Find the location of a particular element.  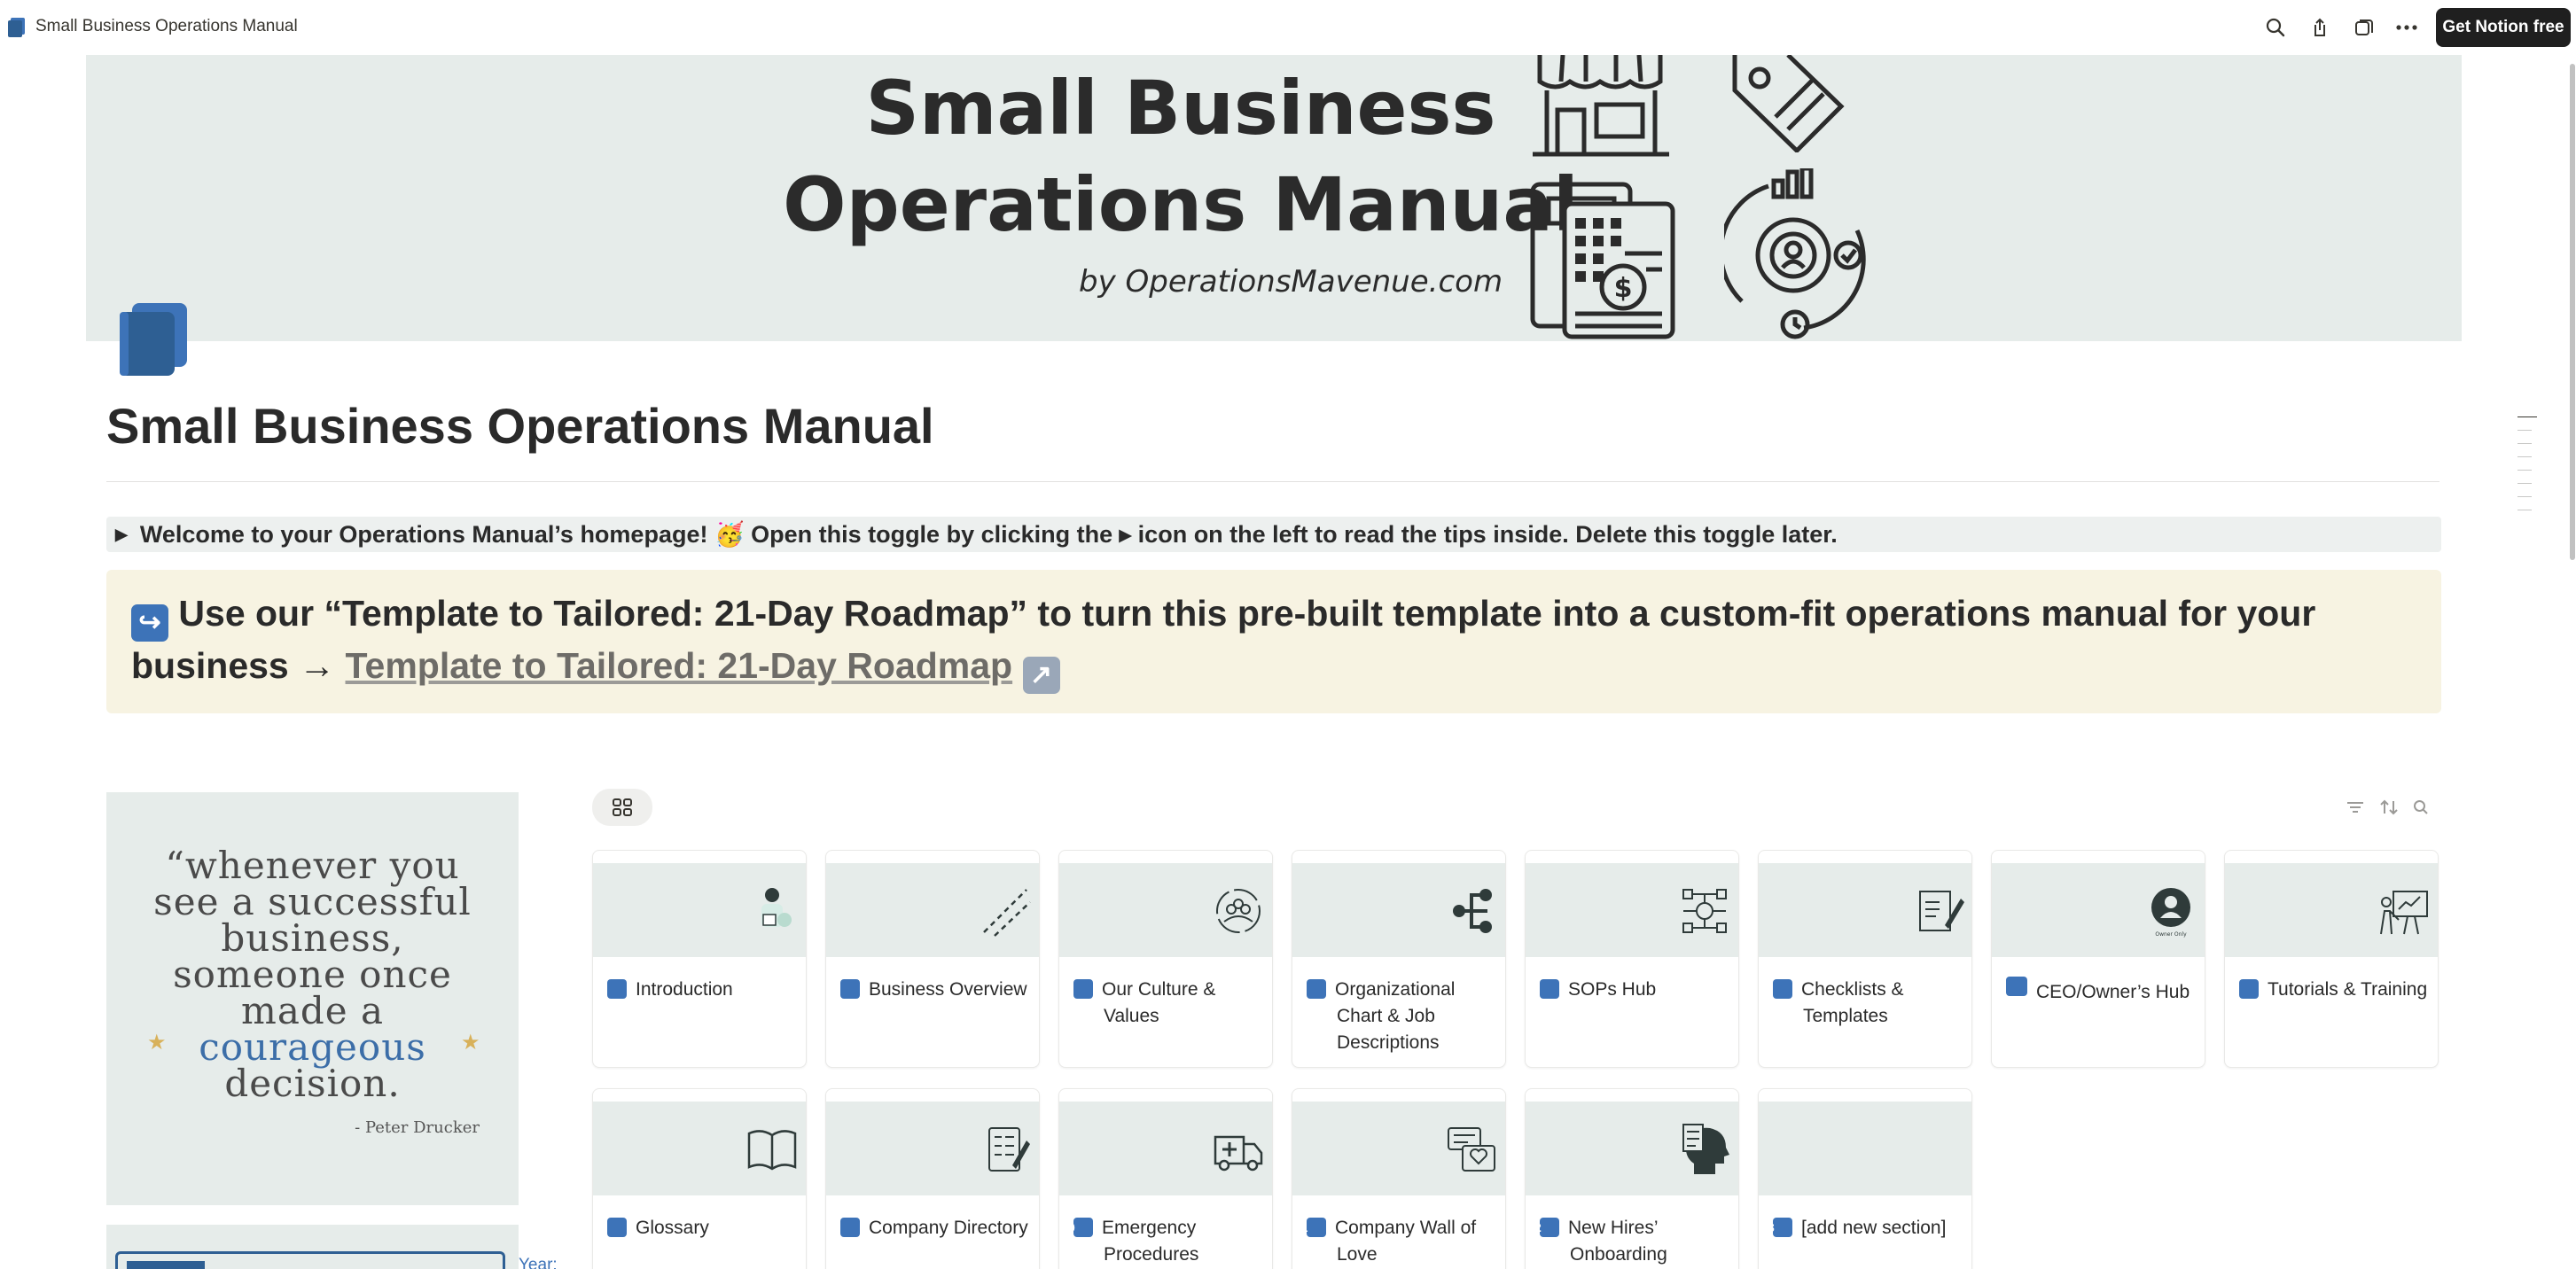

toggle-triangle-icon: ▶ is located at coordinates (121, 535).